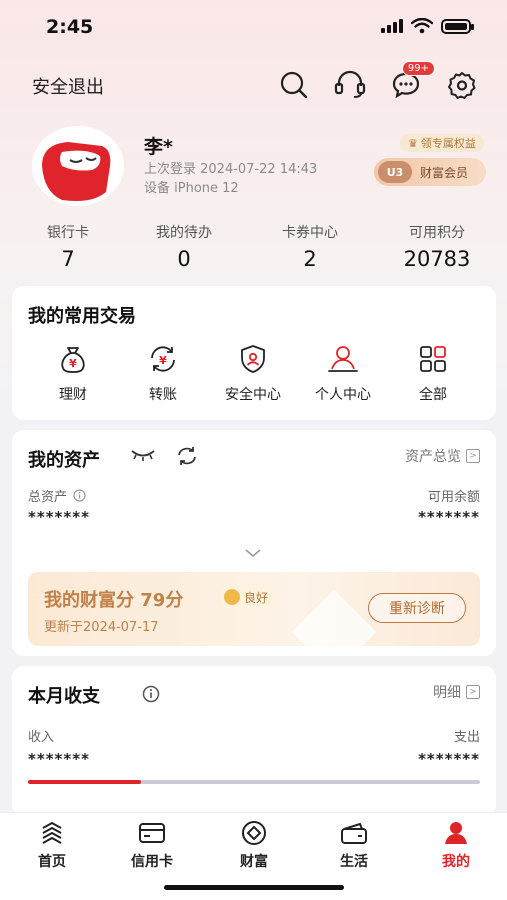 This screenshot has width=507, height=900. I want to click on chevron-right-icon: >, so click(473, 456).